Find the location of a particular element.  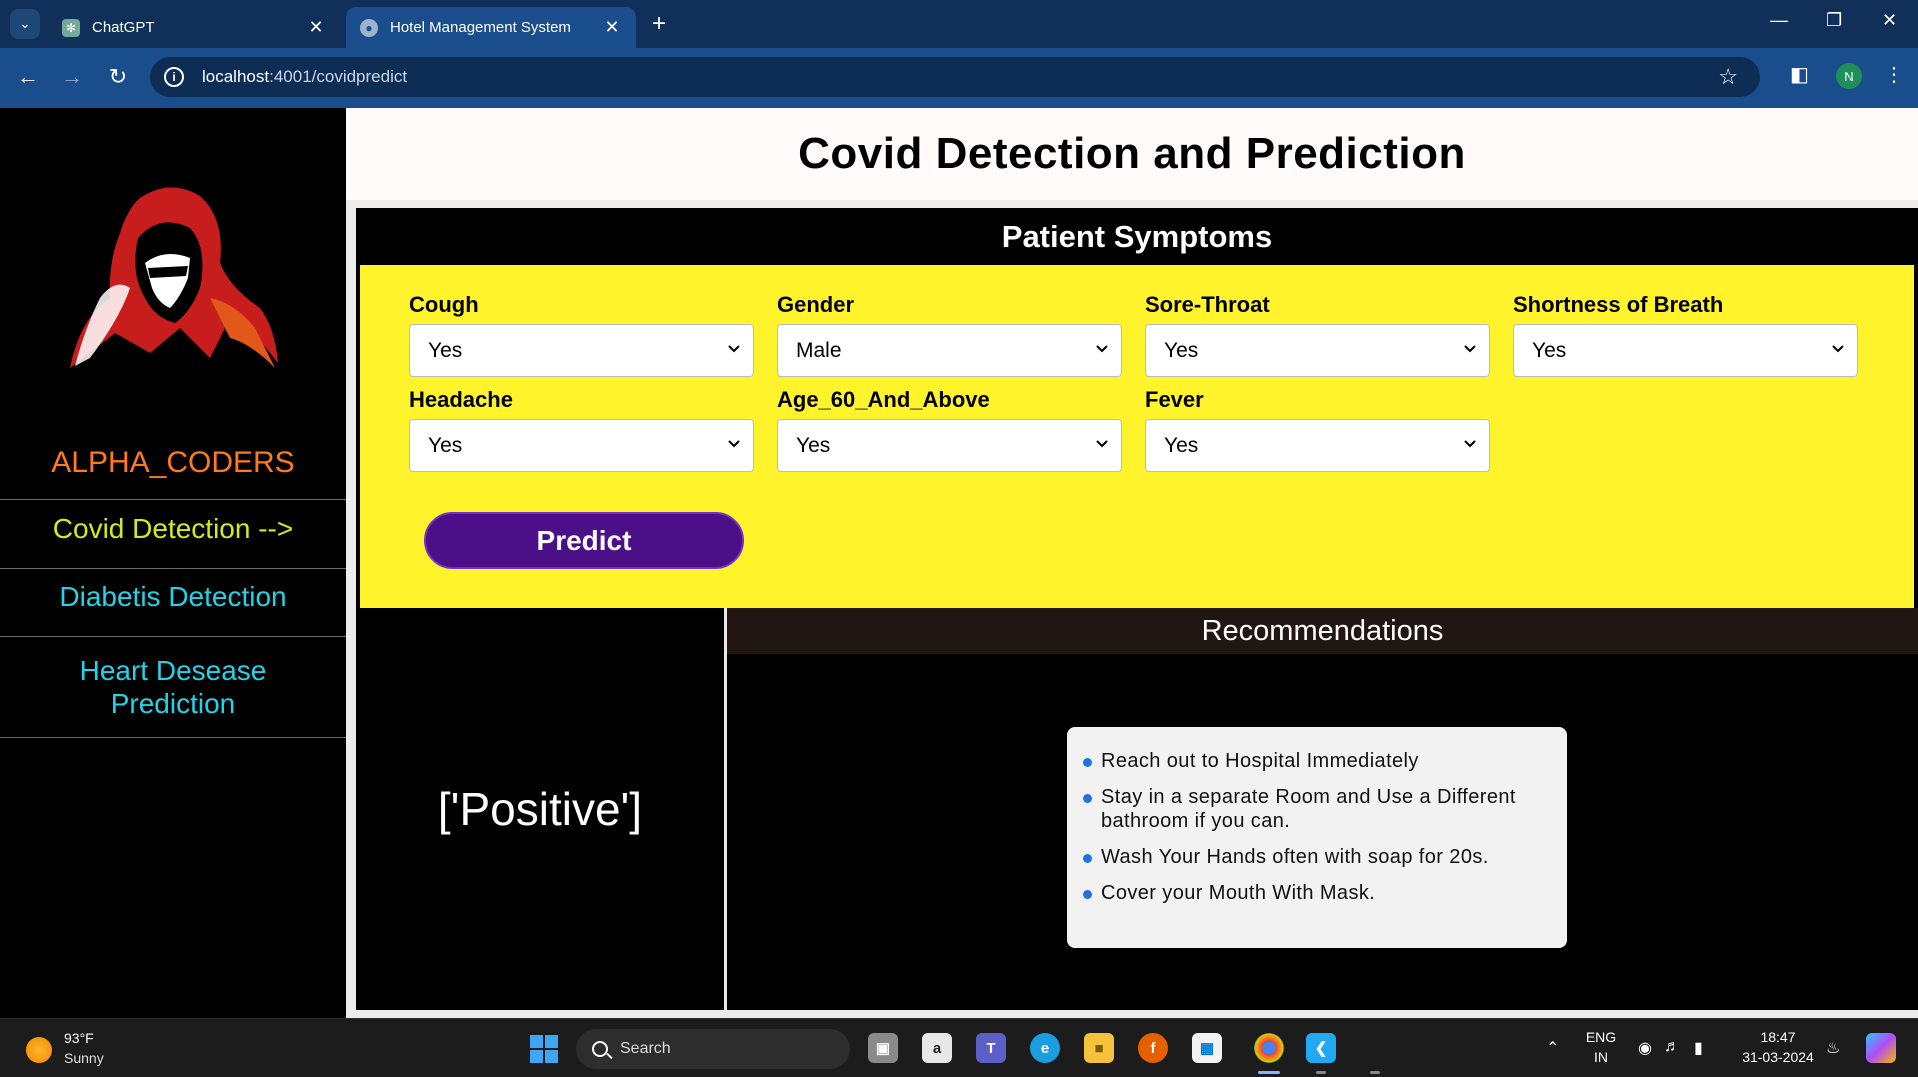

active-app-indicator is located at coordinates (1269, 1072).